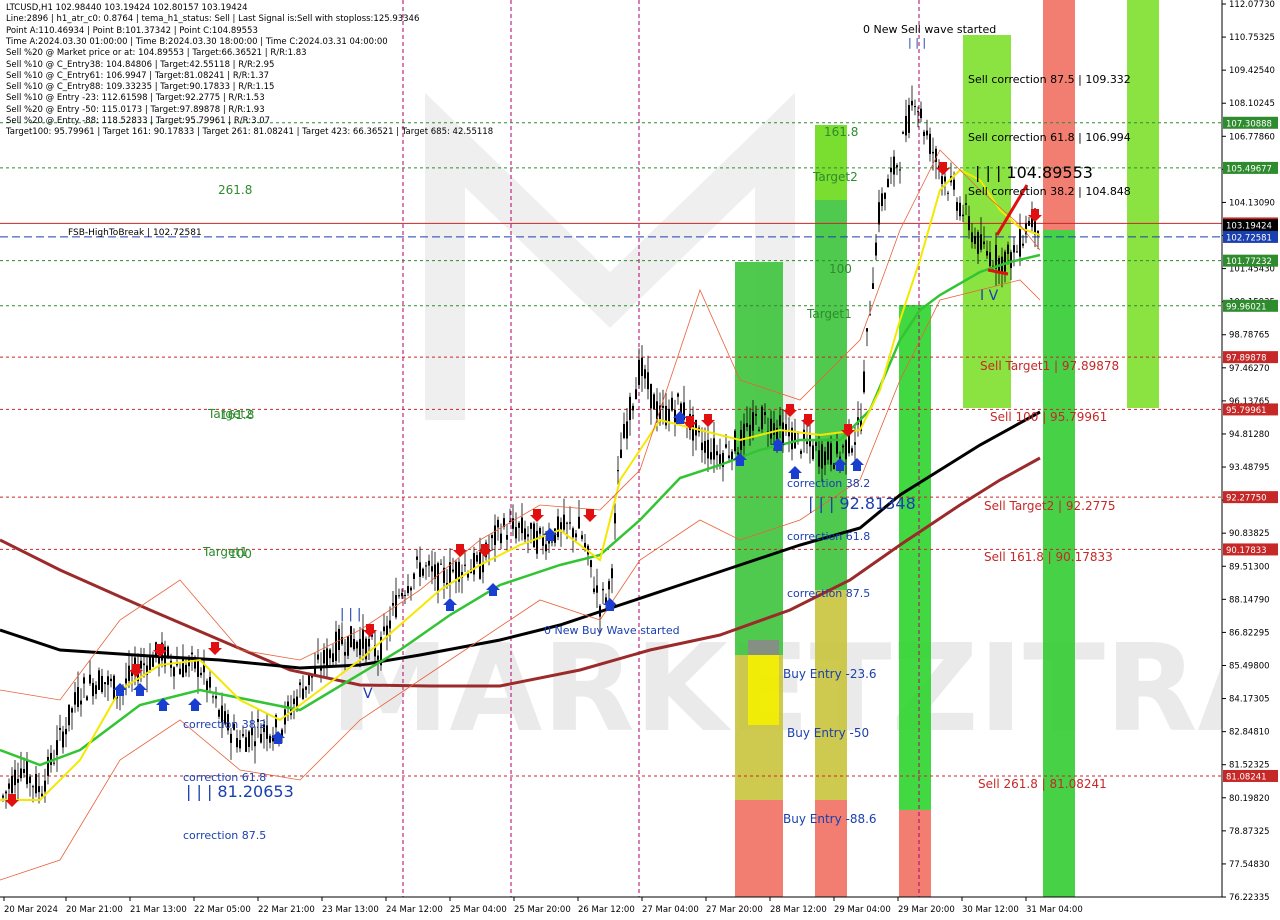 The image size is (1280, 920). What do you see at coordinates (670, 910) in the screenshot?
I see `date-tick-label: 27 Mar 04:00` at bounding box center [670, 910].